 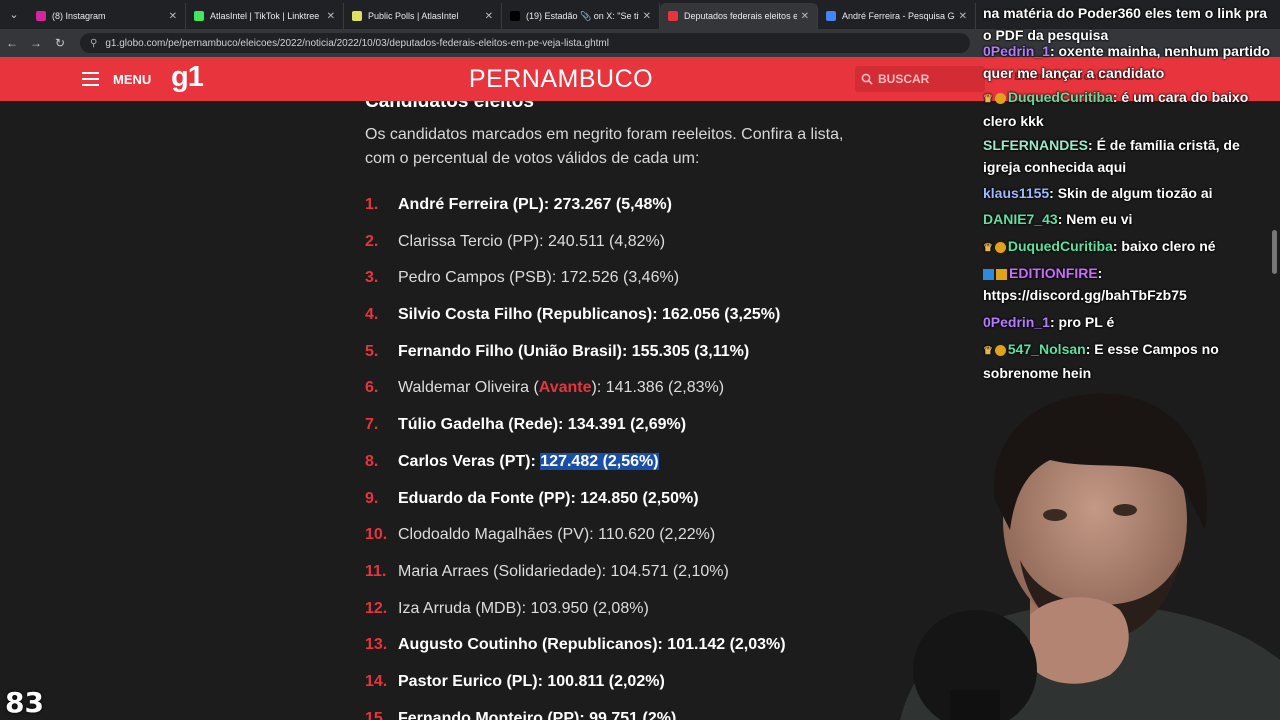 What do you see at coordinates (739, 16) in the screenshot?
I see `browser-tab: Deputados federais eleitos em ✕` at bounding box center [739, 16].